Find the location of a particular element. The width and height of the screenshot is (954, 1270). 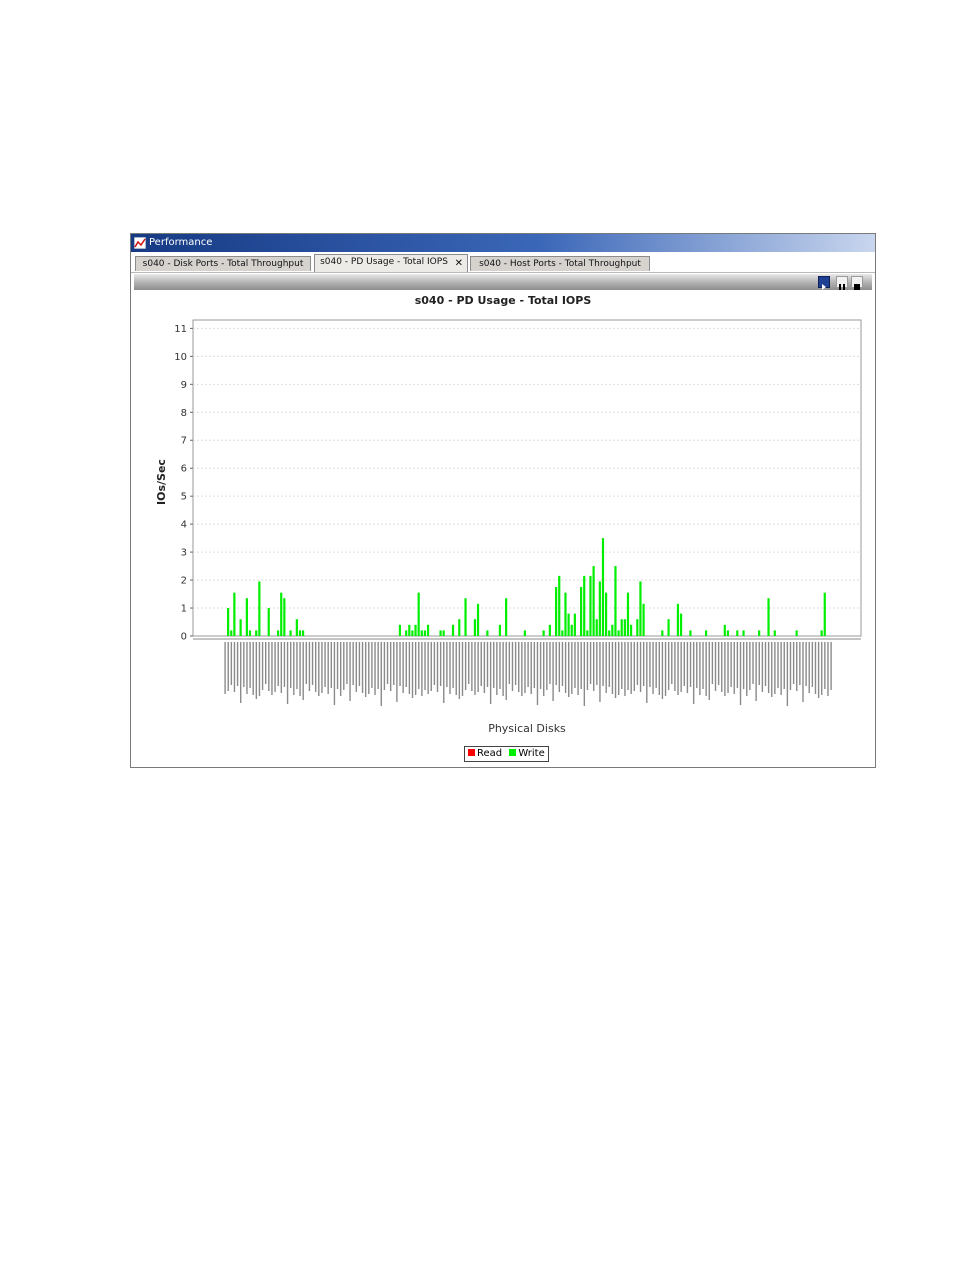

title-bar: Performance is located at coordinates (503, 243).